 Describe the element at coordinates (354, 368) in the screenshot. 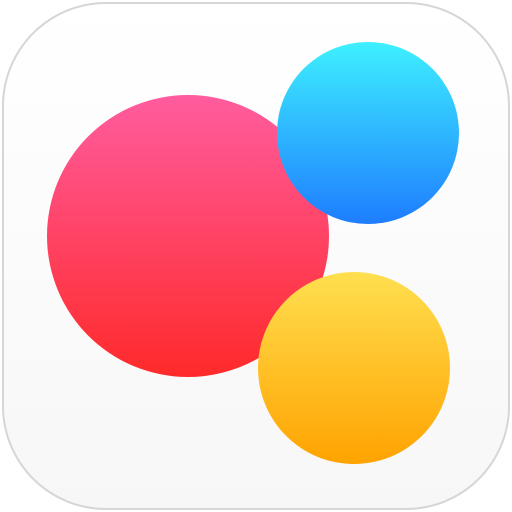

I see `yellow-bubble-icon` at that location.